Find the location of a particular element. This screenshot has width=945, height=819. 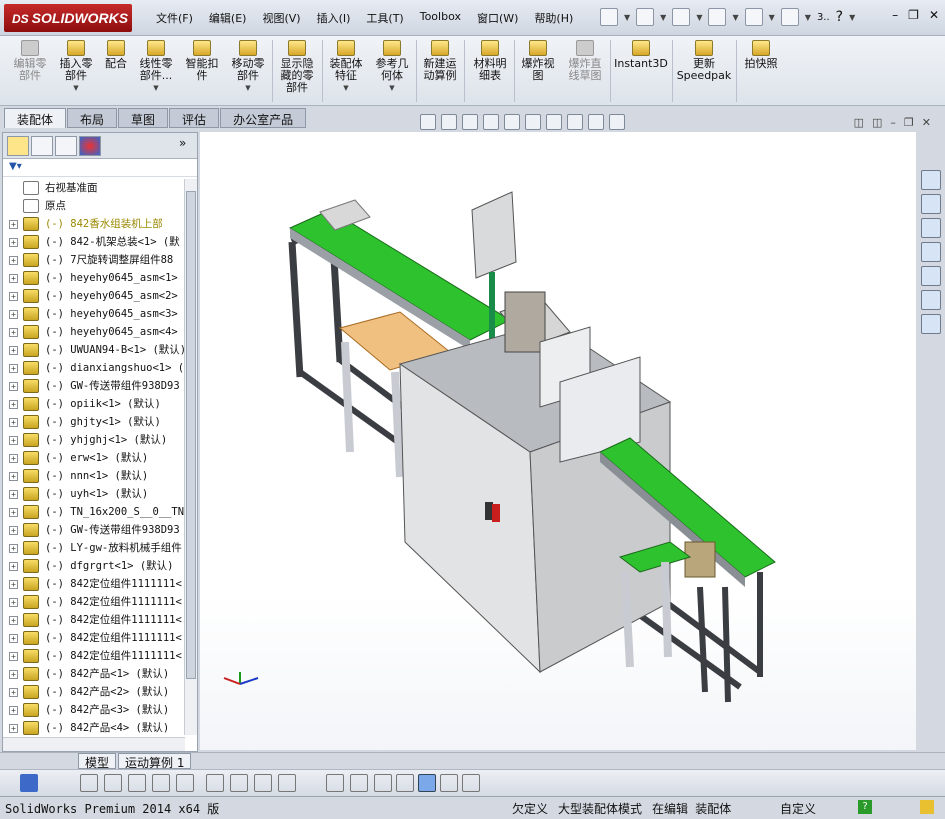

section-view-icon is located at coordinates (491, 122).